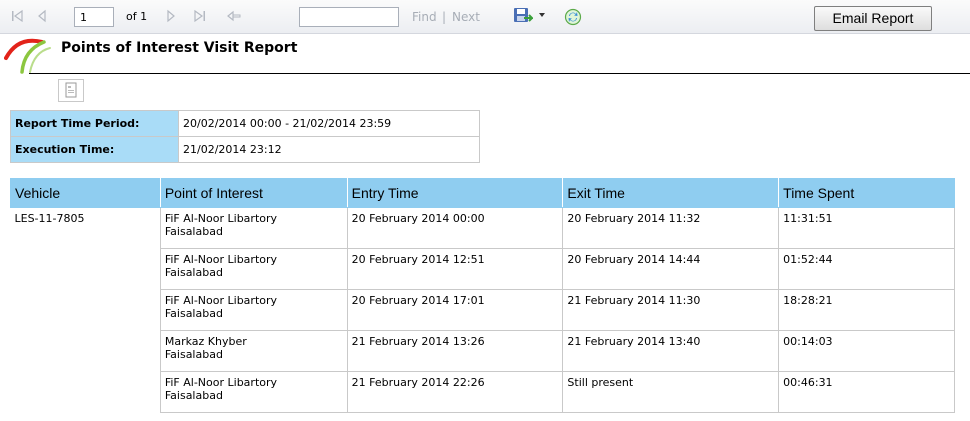 This screenshot has height=421, width=970. What do you see at coordinates (866, 228) in the screenshot?
I see `cell-time-spent: 11:31:51` at bounding box center [866, 228].